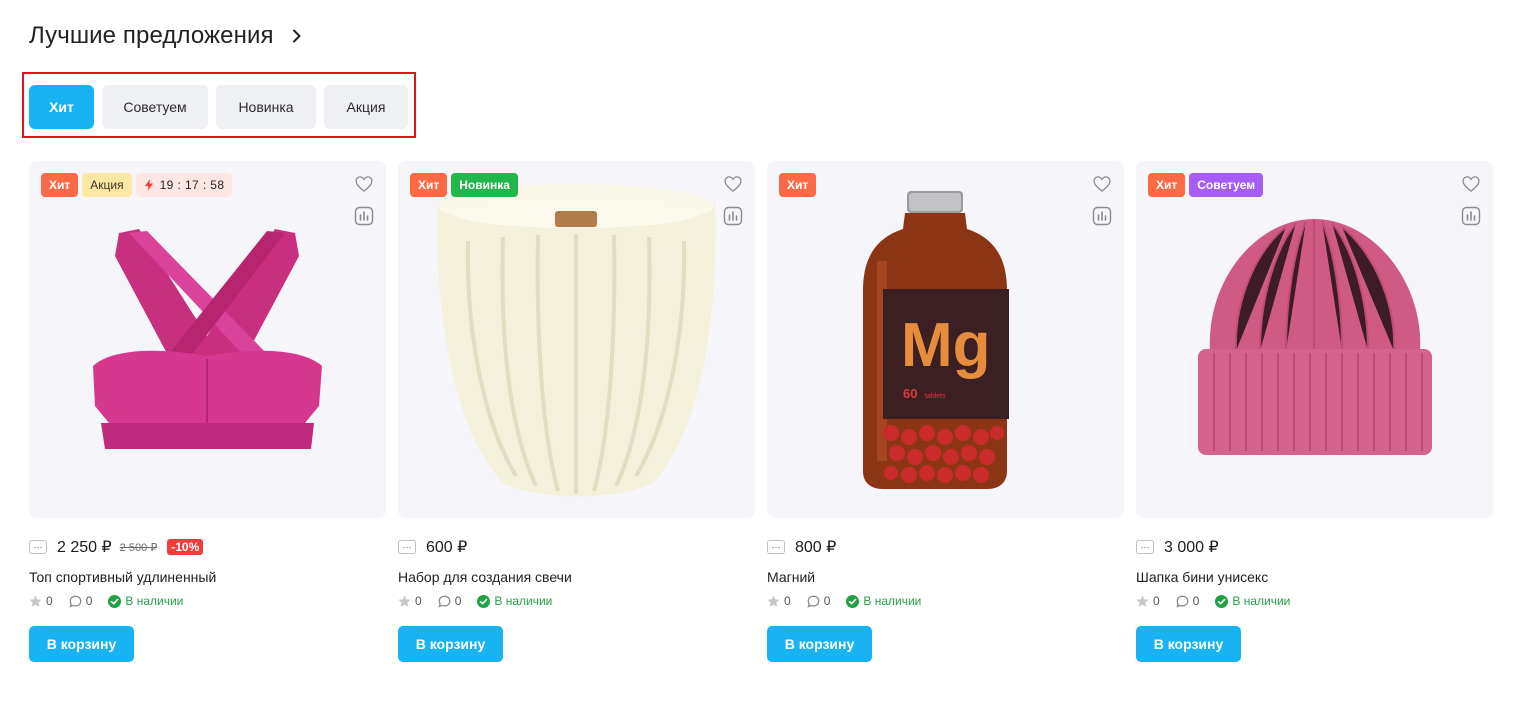 The image size is (1516, 725). What do you see at coordinates (447, 547) in the screenshot?
I see `price: 600 ₽` at bounding box center [447, 547].